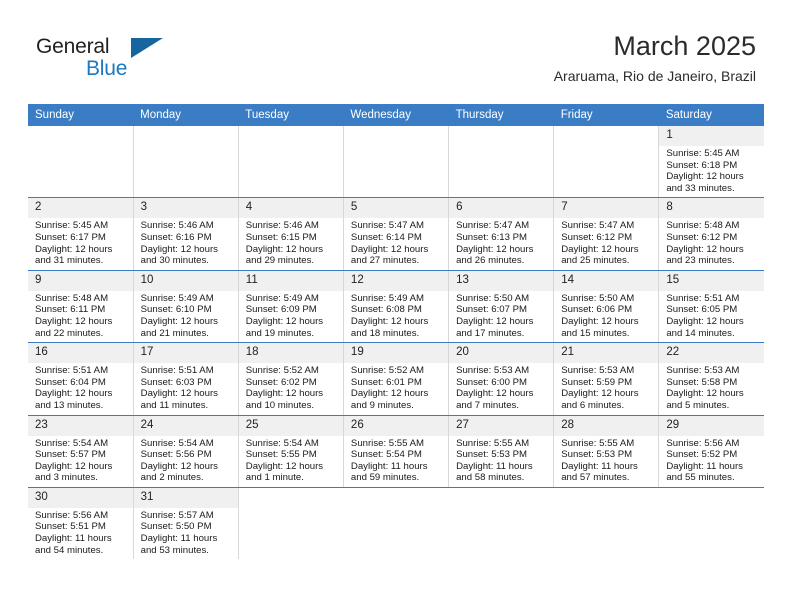 This screenshot has width=792, height=612. I want to click on day-detail-line: and 27 minutes., so click(385, 261).